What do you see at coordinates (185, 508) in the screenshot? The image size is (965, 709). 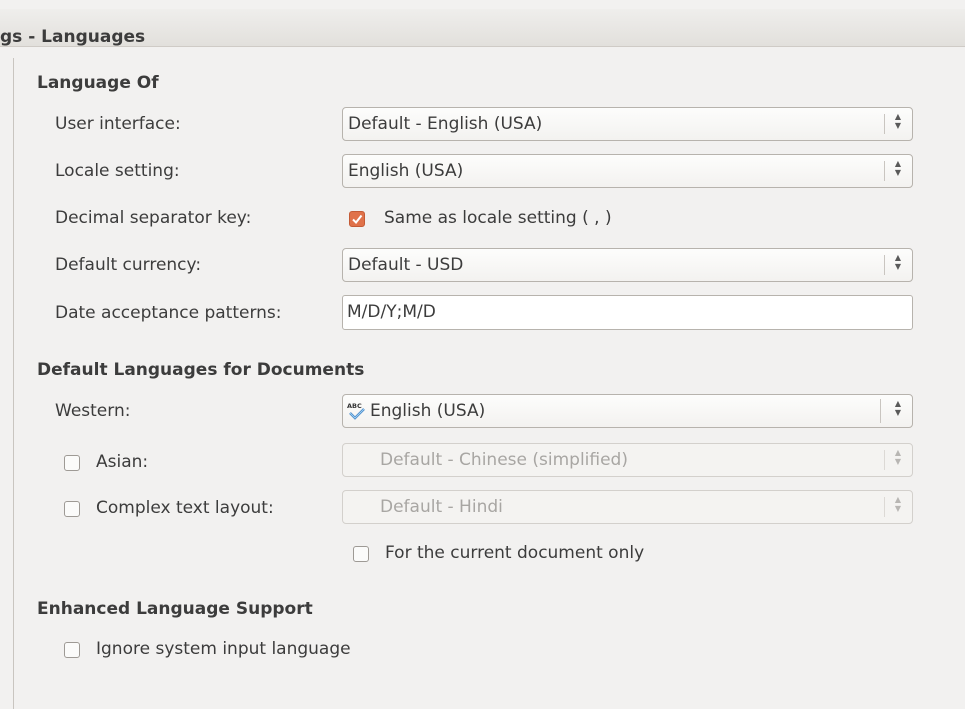 I see `ctl-label: Complex text layout:` at bounding box center [185, 508].